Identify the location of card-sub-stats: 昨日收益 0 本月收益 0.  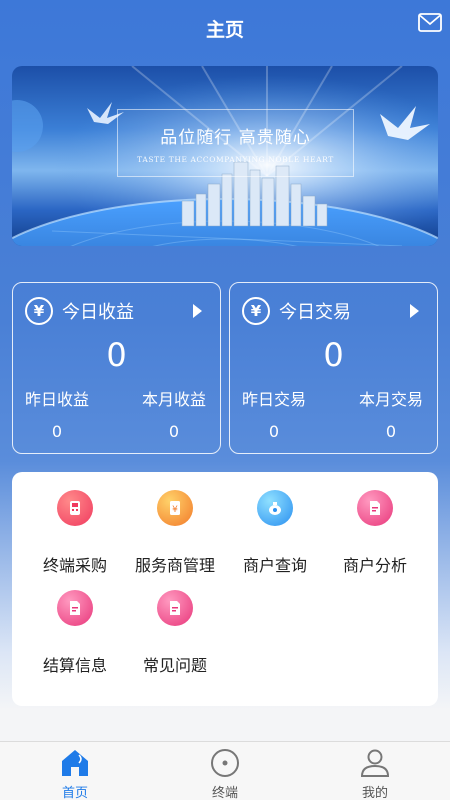
(116, 413).